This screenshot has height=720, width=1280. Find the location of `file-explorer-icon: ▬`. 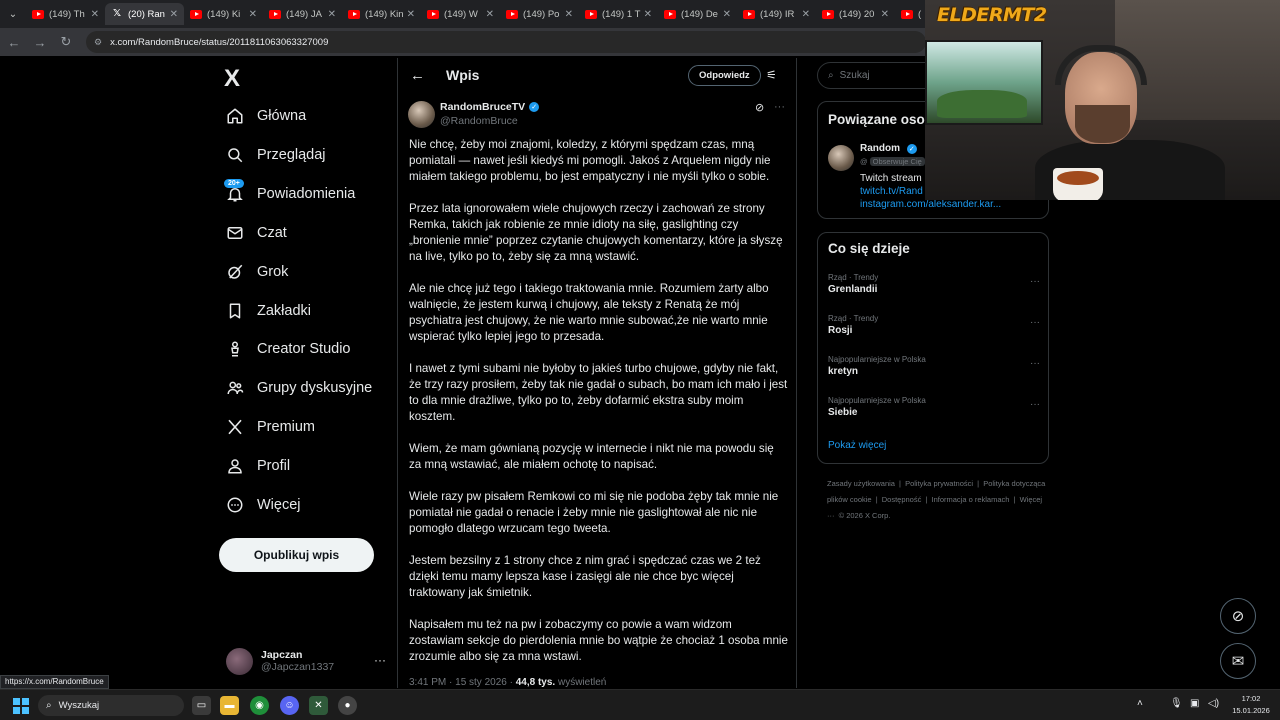

file-explorer-icon: ▬ is located at coordinates (229, 705).